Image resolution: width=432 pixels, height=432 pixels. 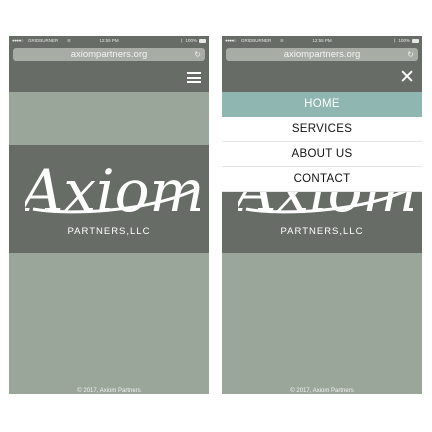 I want to click on menu-item-home: HOME, so click(x=322, y=104).